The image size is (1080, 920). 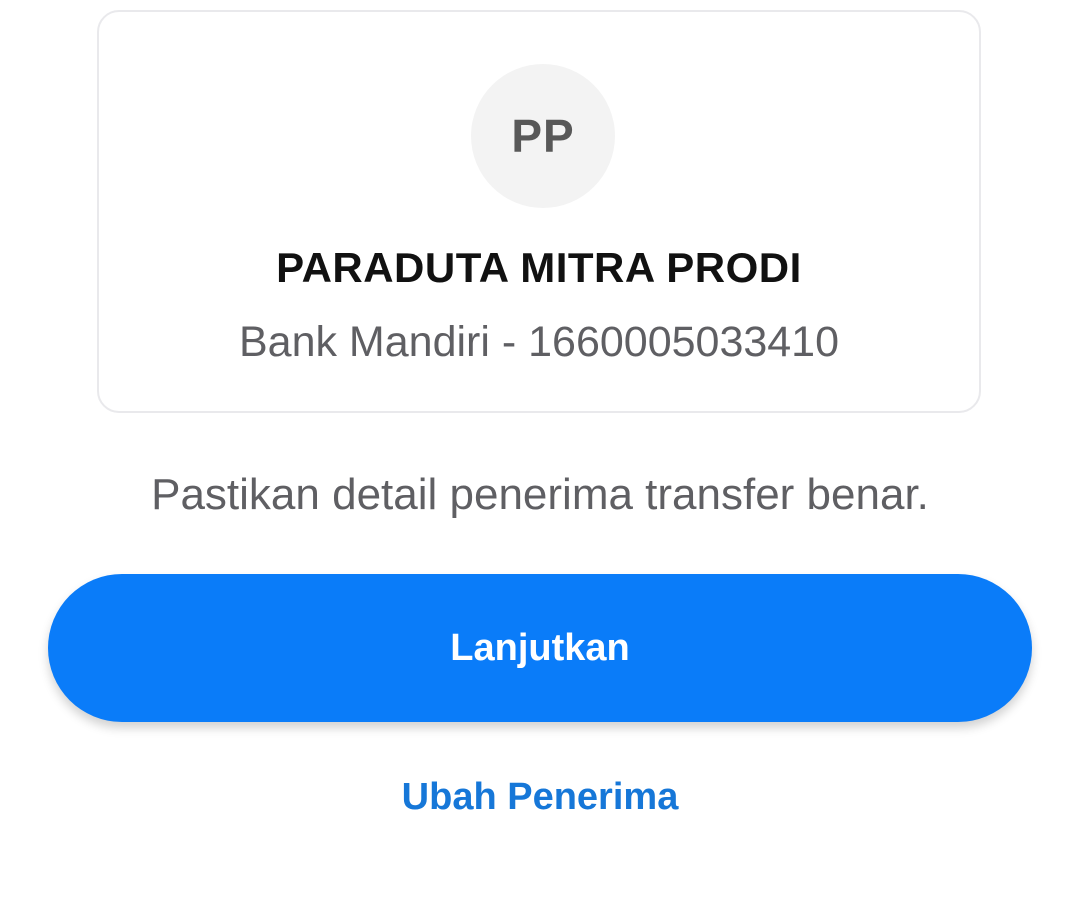 I want to click on recipient-name: PARADUTA MITRA PRODI, so click(x=539, y=267).